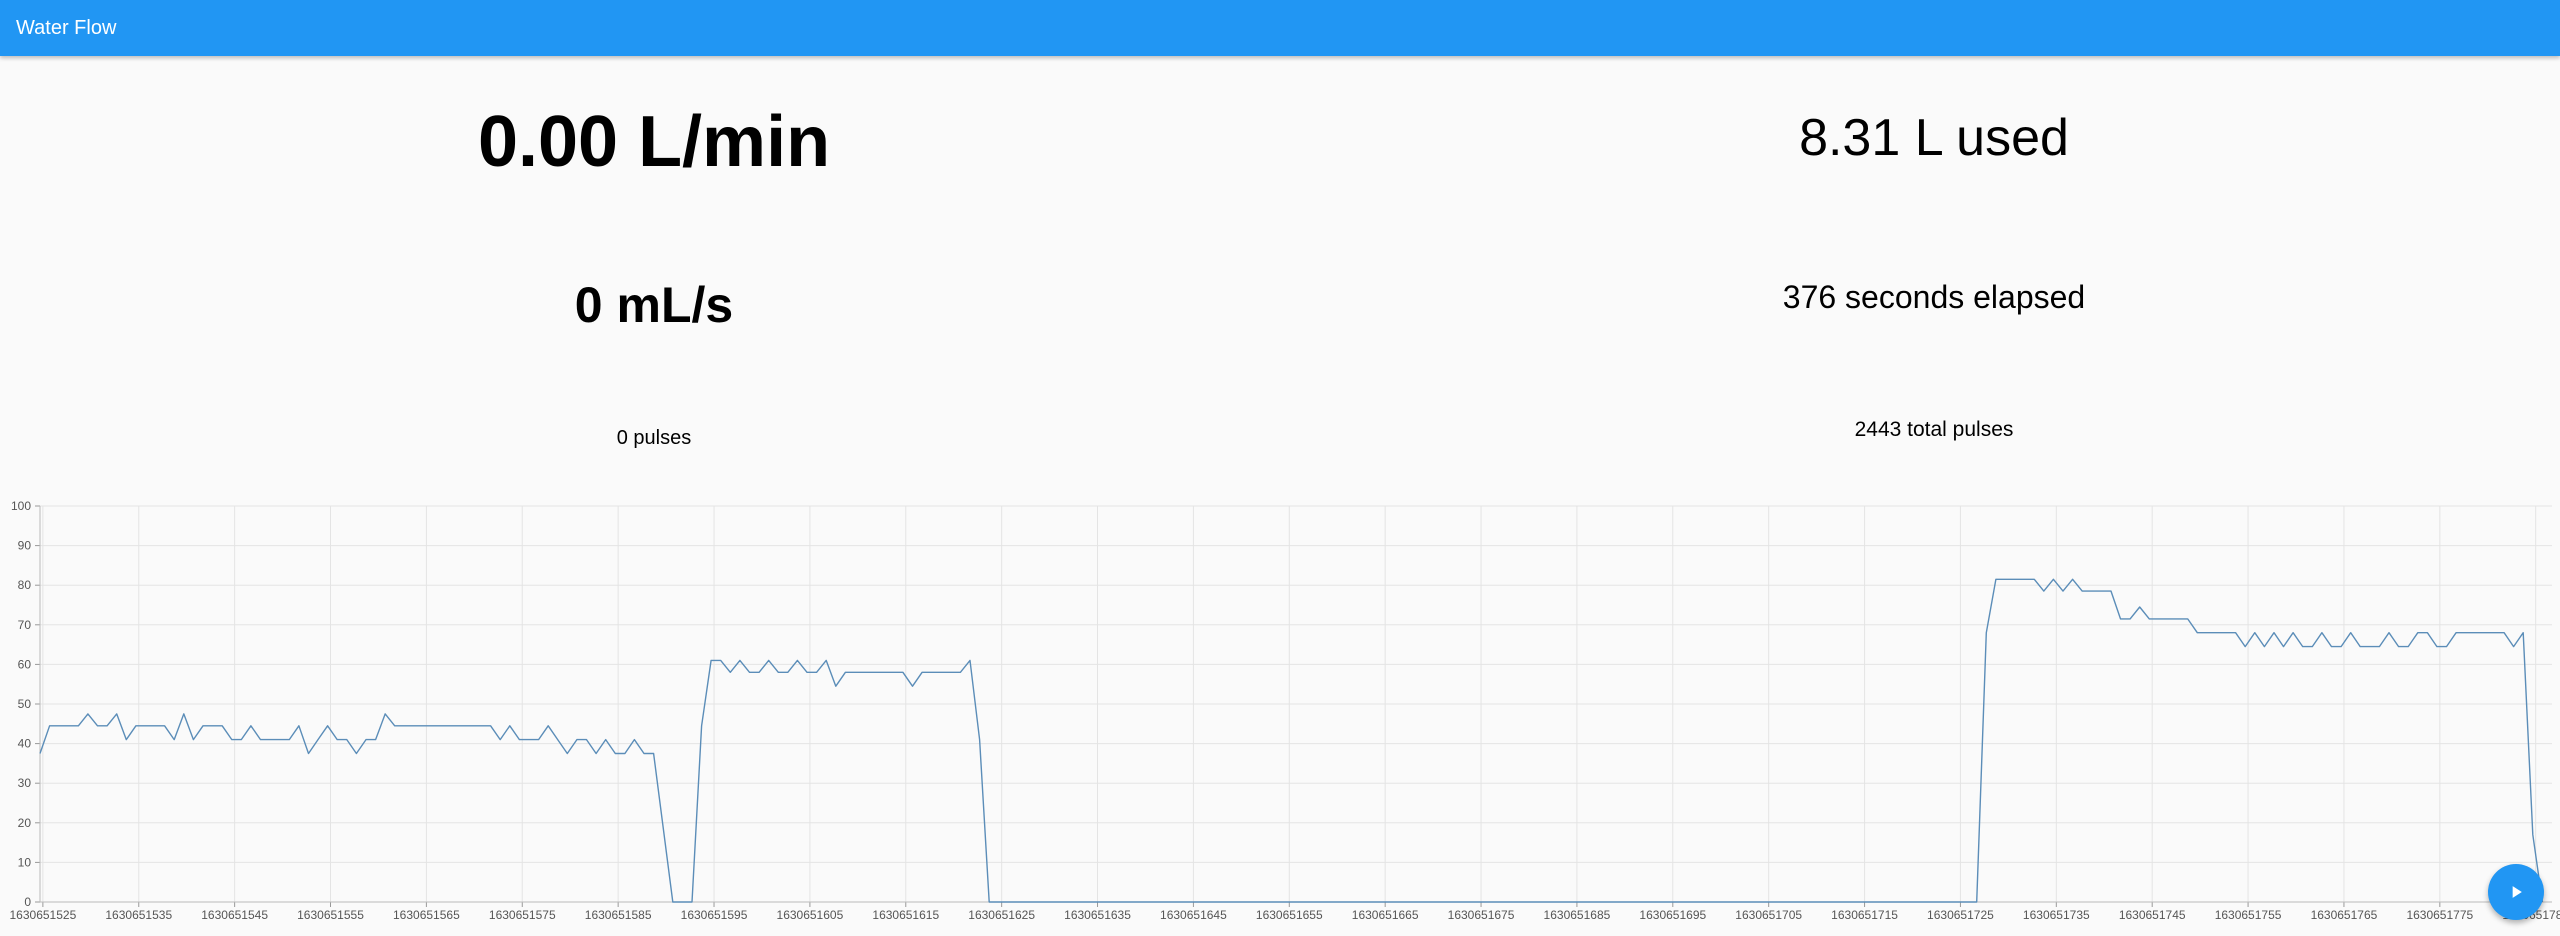 The width and height of the screenshot is (2560, 936). What do you see at coordinates (330, 915) in the screenshot?
I see `x-tick-label: 1630651555` at bounding box center [330, 915].